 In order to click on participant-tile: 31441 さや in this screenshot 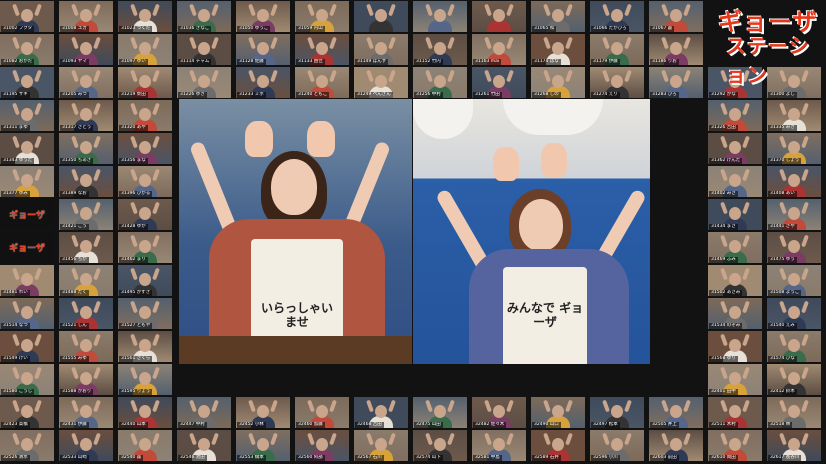, I will do `click(794, 214)`.